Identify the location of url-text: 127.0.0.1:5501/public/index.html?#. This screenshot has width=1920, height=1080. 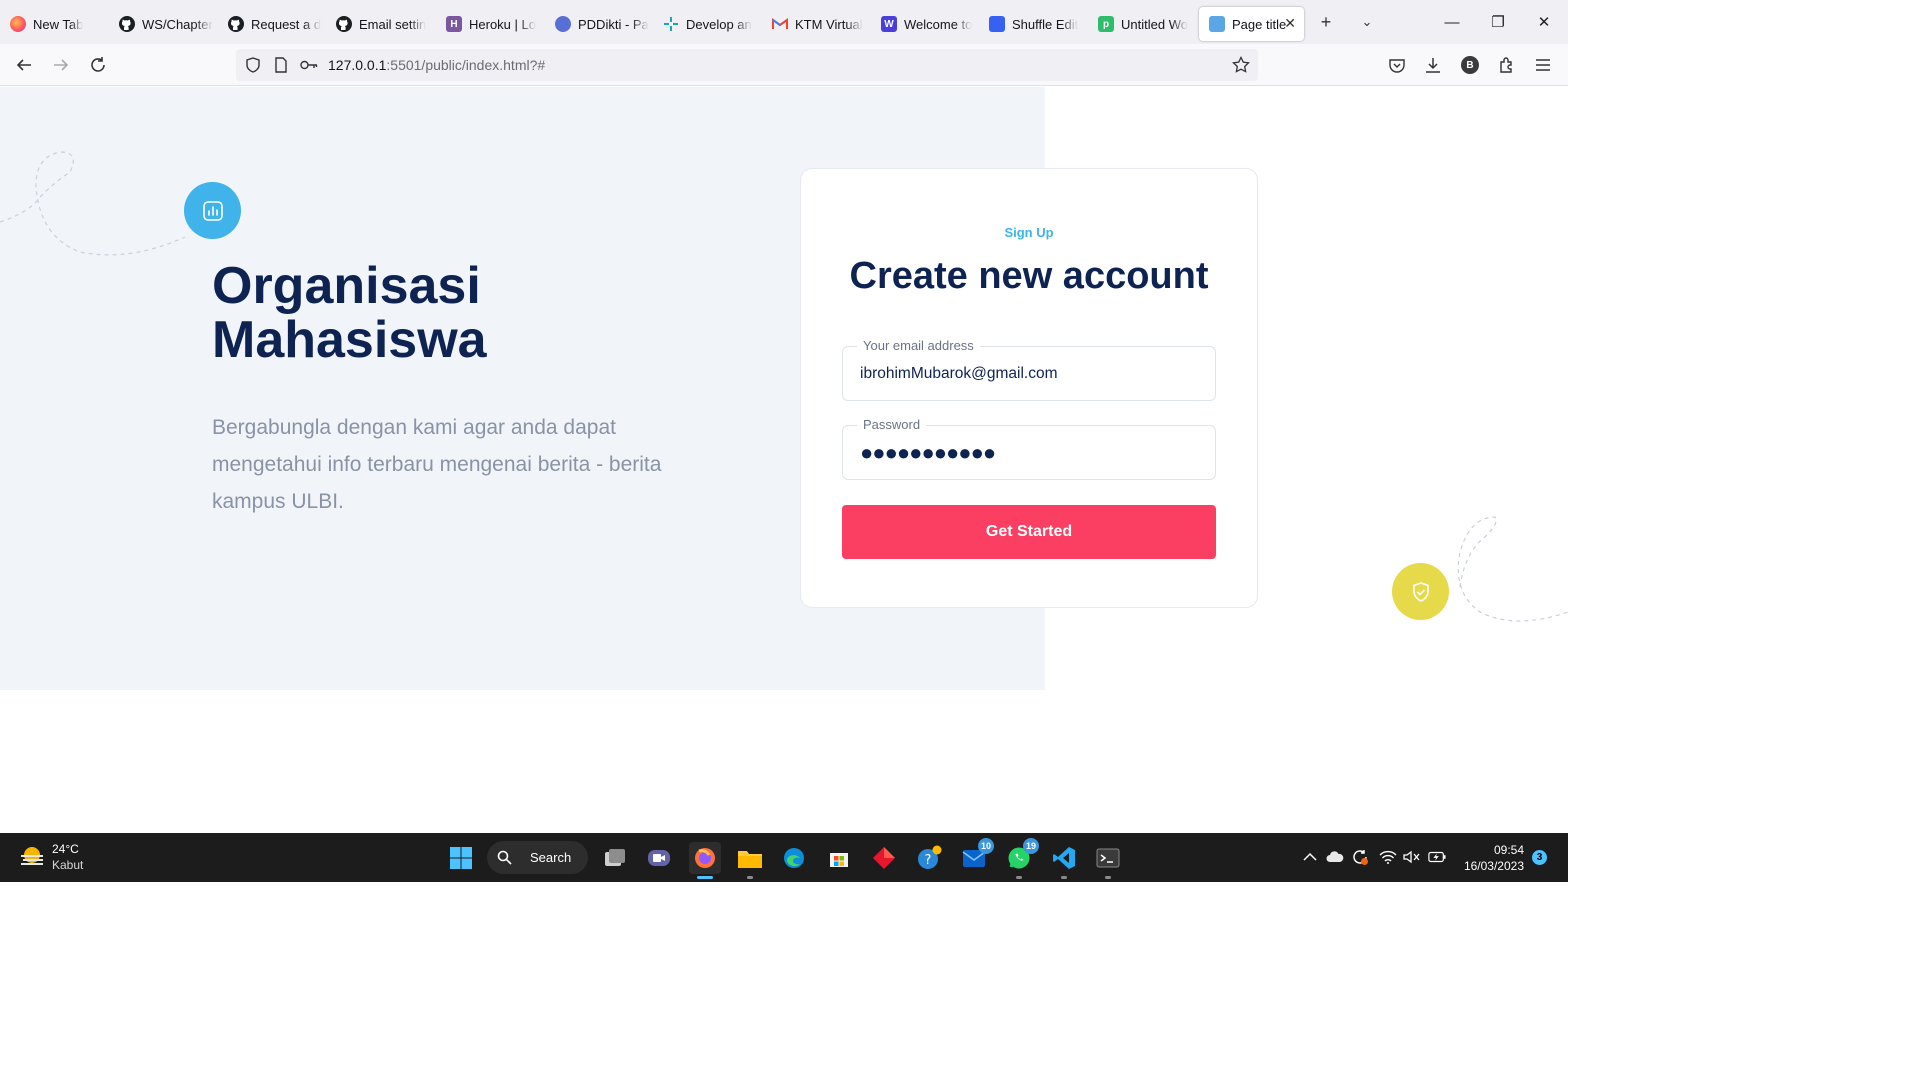
(436, 65).